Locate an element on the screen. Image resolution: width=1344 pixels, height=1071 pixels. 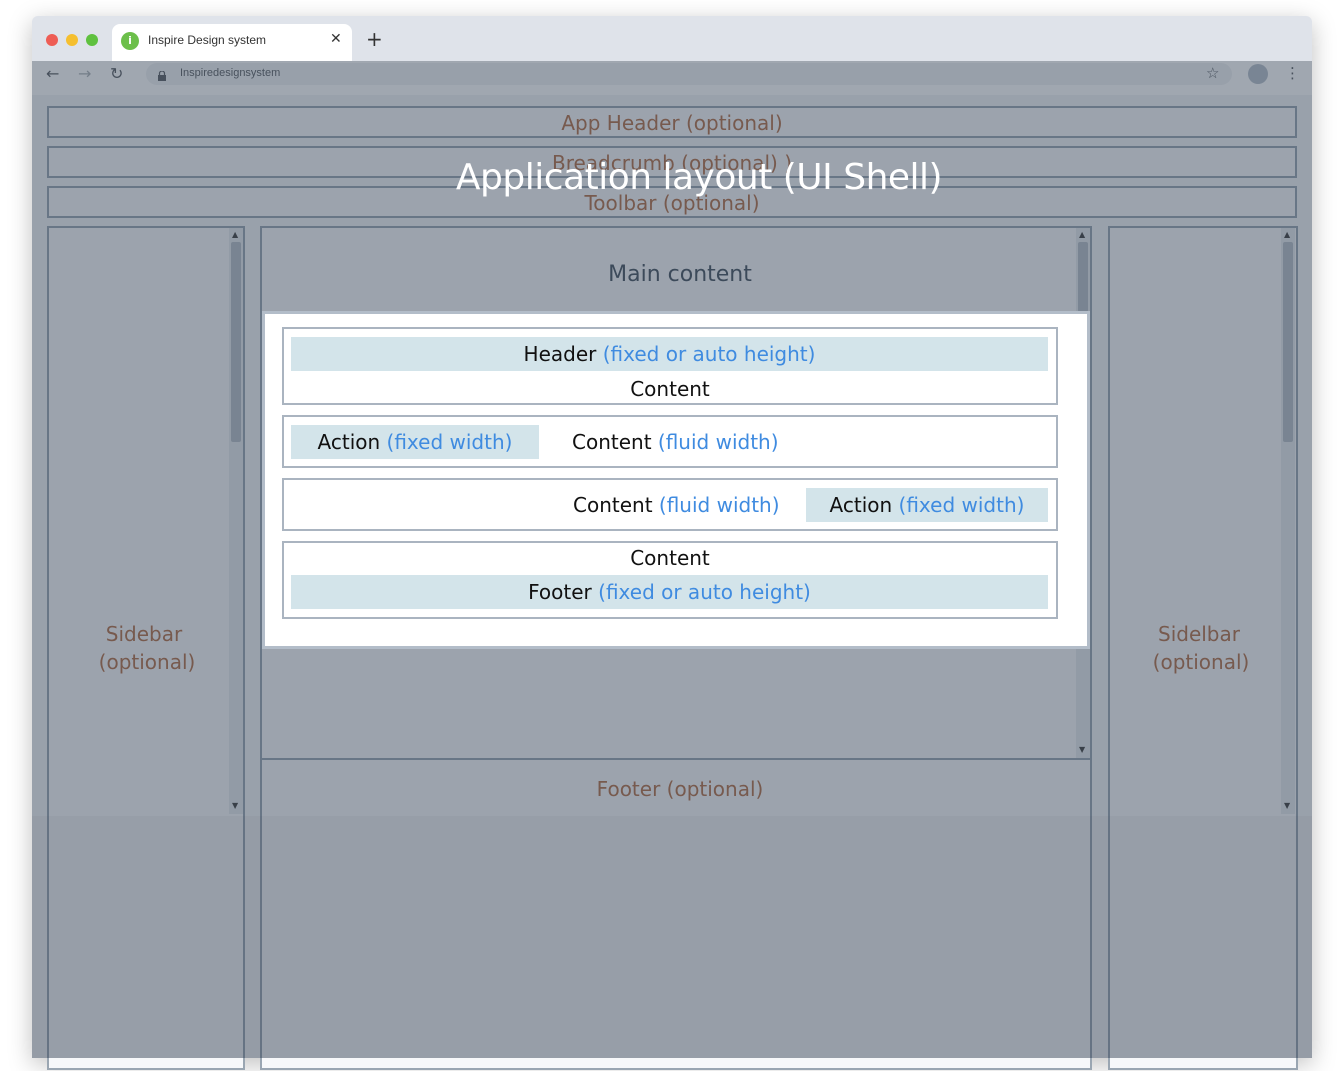
footer-hint: (fixed or auto height) is located at coordinates (704, 592).